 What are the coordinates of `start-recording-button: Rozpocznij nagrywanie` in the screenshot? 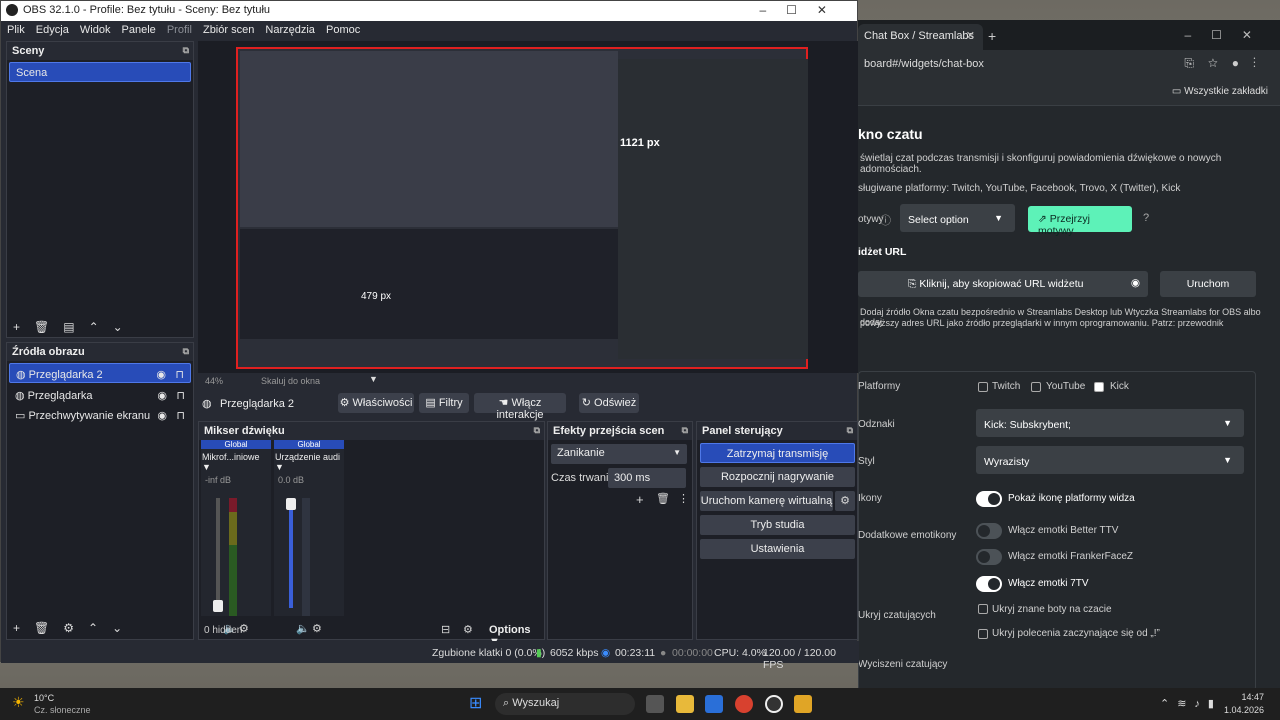 It's located at (777, 477).